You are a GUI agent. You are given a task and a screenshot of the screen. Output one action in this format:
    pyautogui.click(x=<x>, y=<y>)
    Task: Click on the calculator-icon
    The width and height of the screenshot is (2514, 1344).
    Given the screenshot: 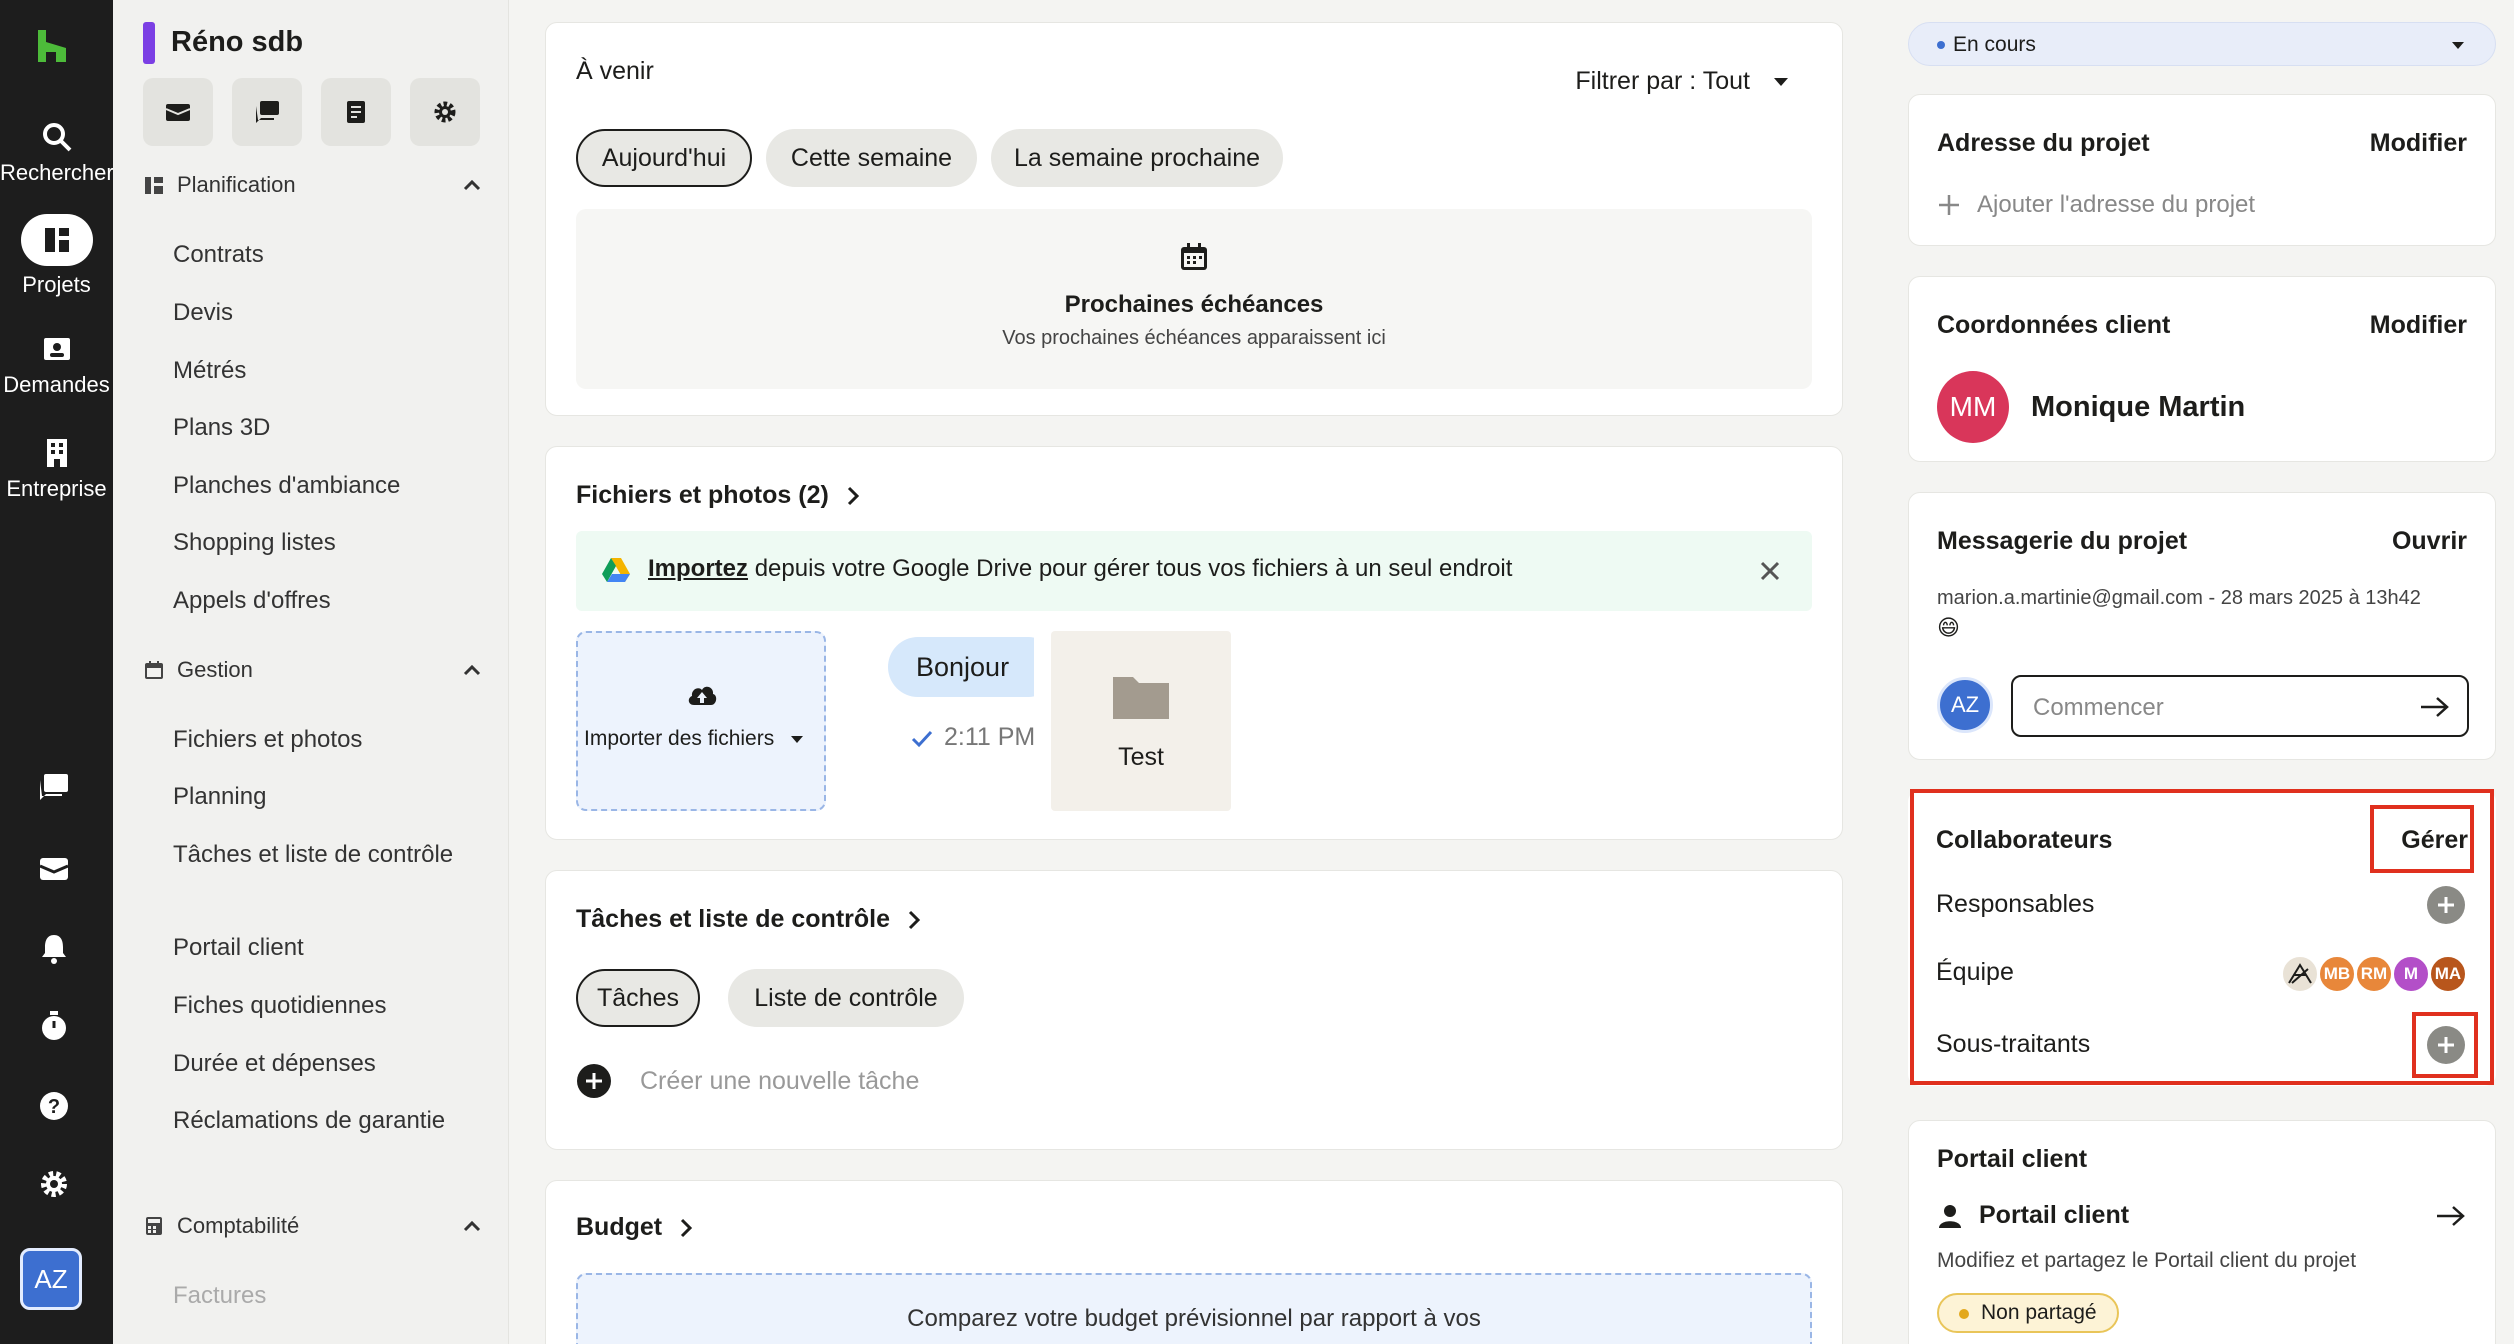 What is the action you would take?
    pyautogui.click(x=154, y=1226)
    